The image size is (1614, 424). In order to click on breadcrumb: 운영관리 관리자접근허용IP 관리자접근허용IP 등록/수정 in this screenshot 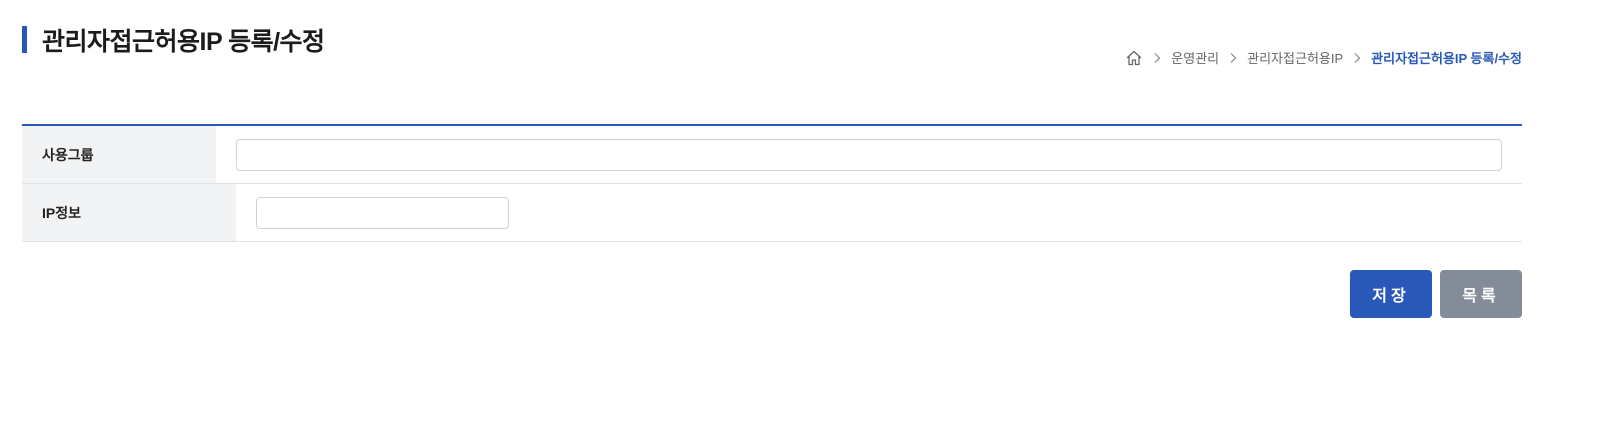, I will do `click(1323, 57)`.